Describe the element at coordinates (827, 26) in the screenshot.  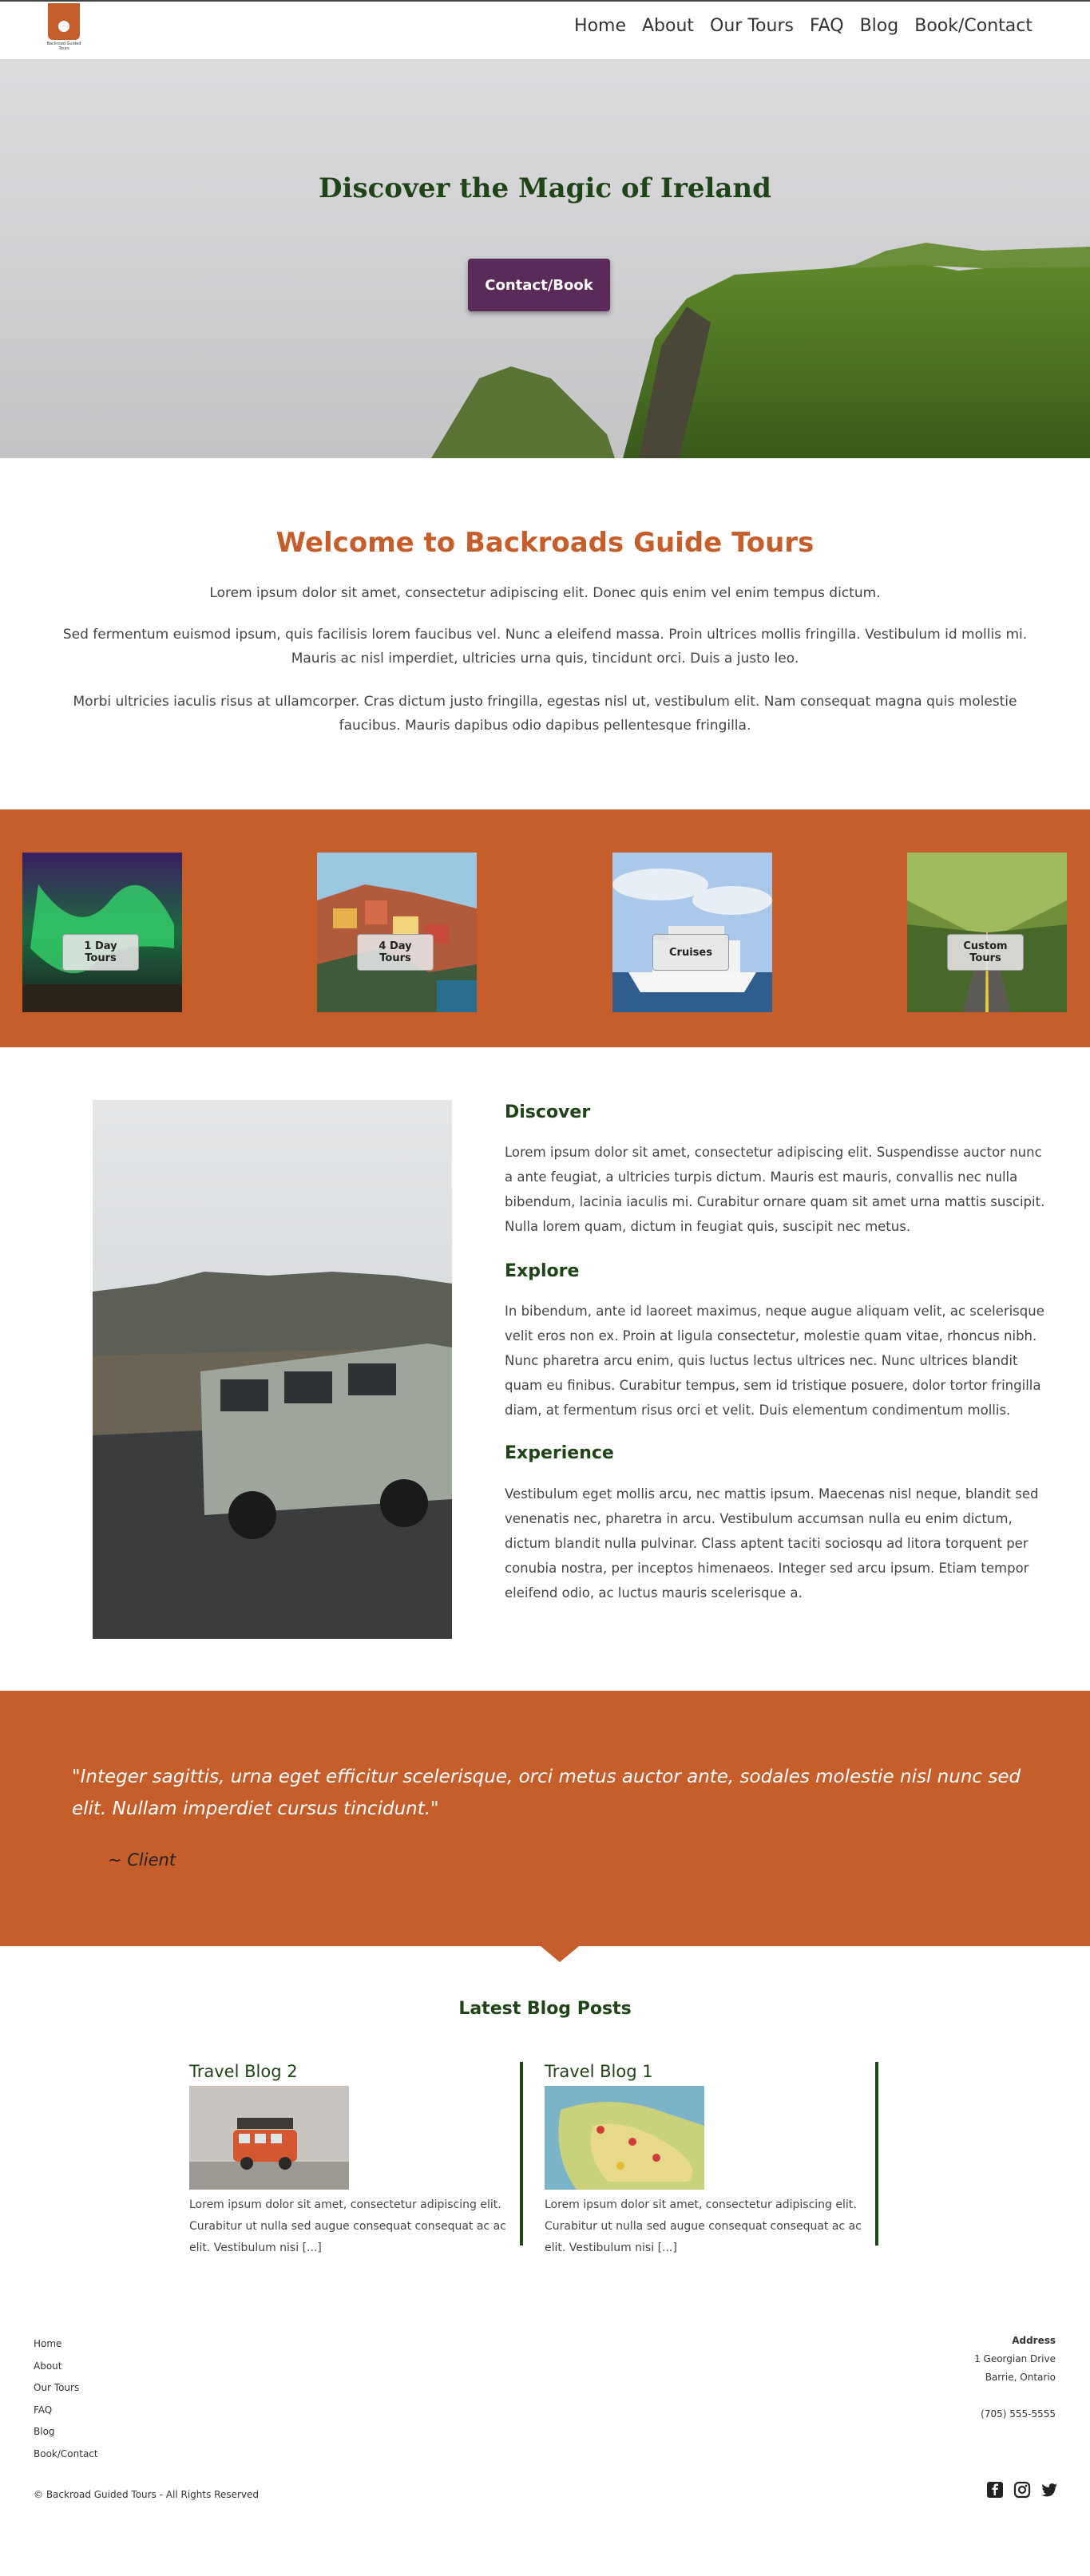
I see `nav-faq: FAQ` at that location.